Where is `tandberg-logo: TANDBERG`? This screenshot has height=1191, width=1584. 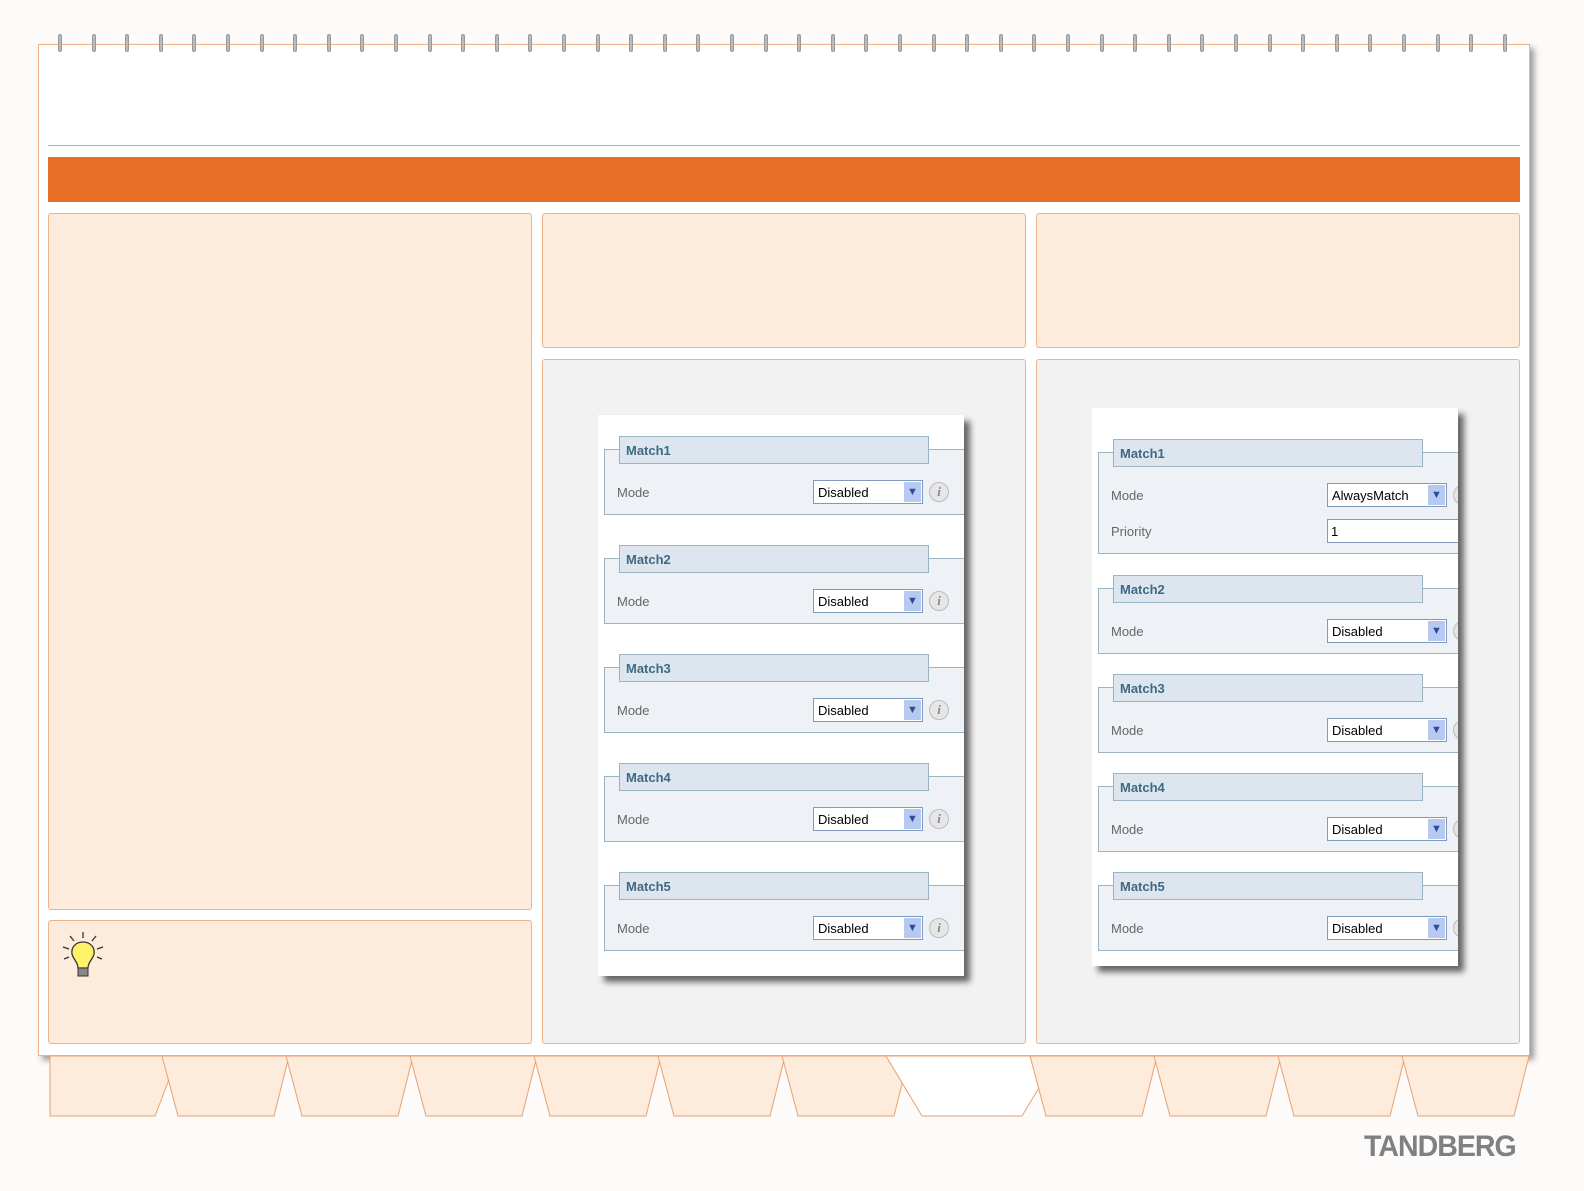 tandberg-logo: TANDBERG is located at coordinates (1440, 1146).